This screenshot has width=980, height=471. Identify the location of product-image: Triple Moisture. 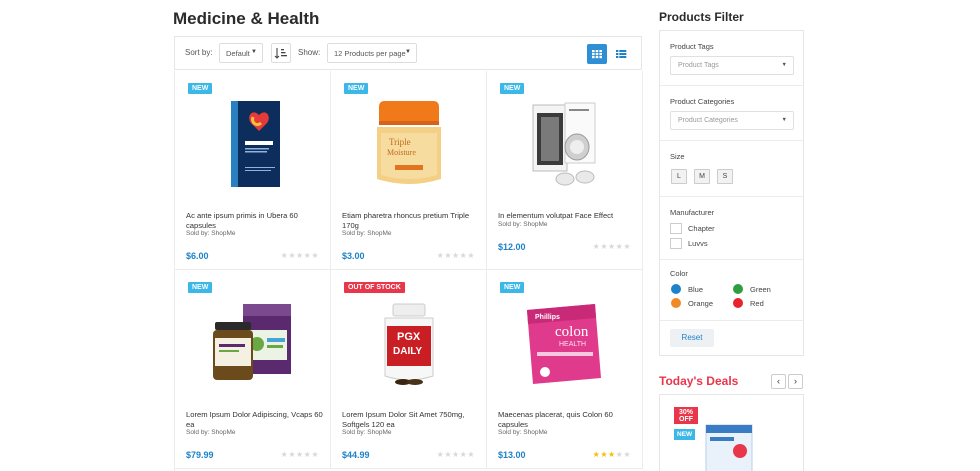
(409, 143).